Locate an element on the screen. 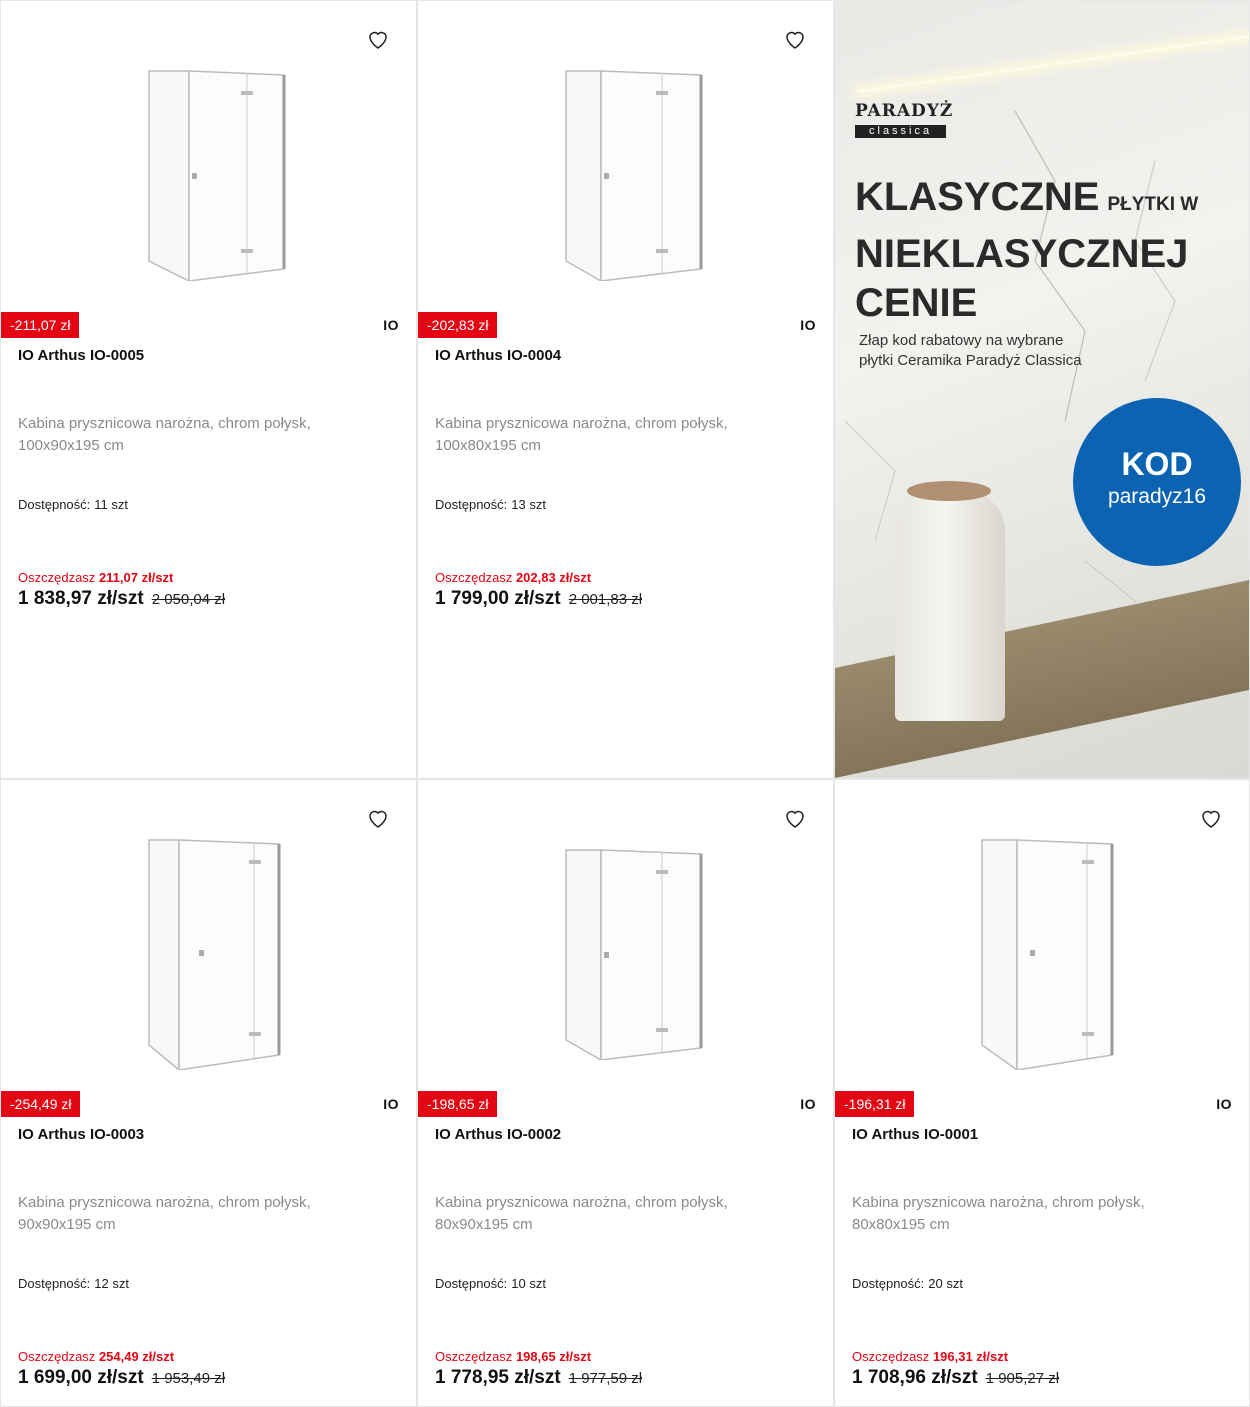  savings-value: 211,07 zł/szt is located at coordinates (136, 577).